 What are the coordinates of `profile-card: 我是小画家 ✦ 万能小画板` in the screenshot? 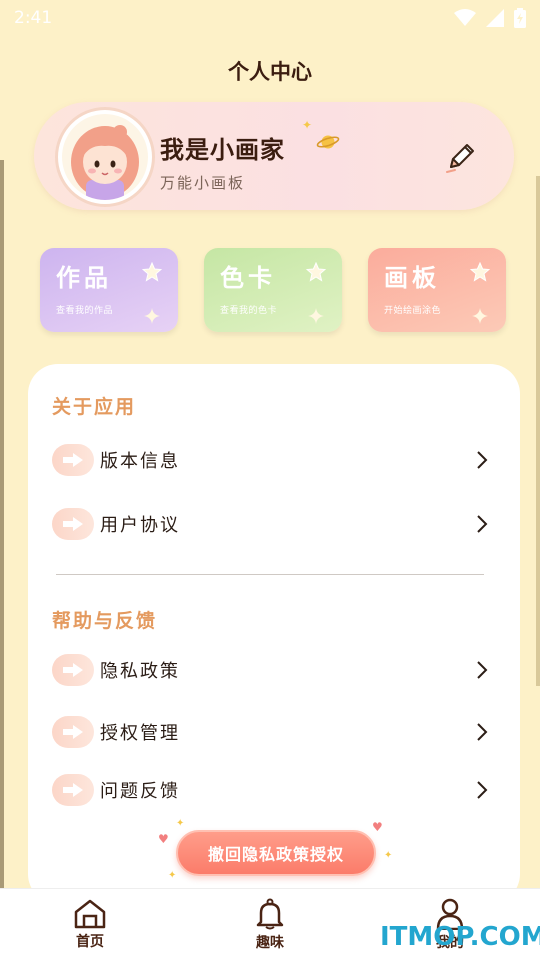 It's located at (274, 156).